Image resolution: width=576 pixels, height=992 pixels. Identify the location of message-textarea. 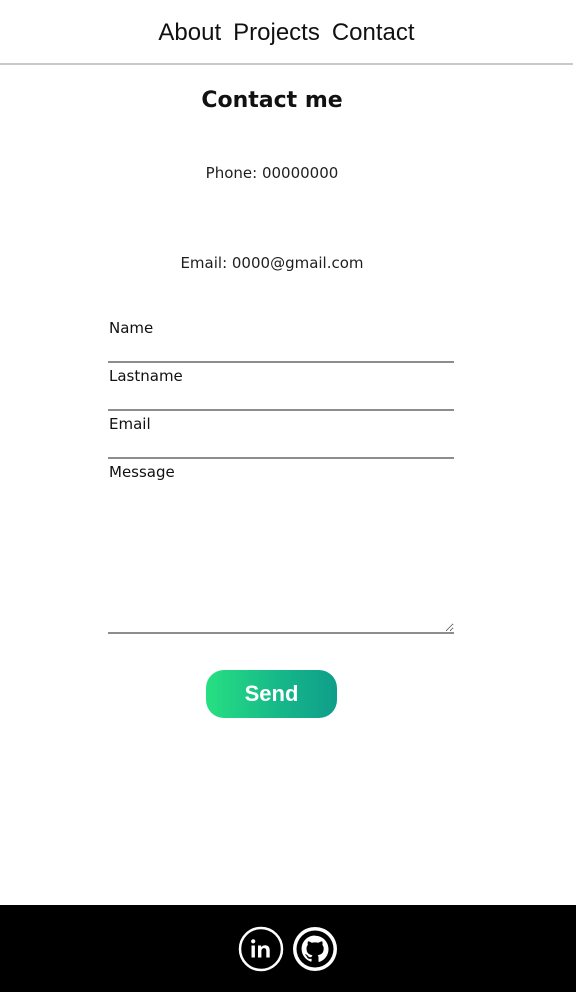
(281, 559).